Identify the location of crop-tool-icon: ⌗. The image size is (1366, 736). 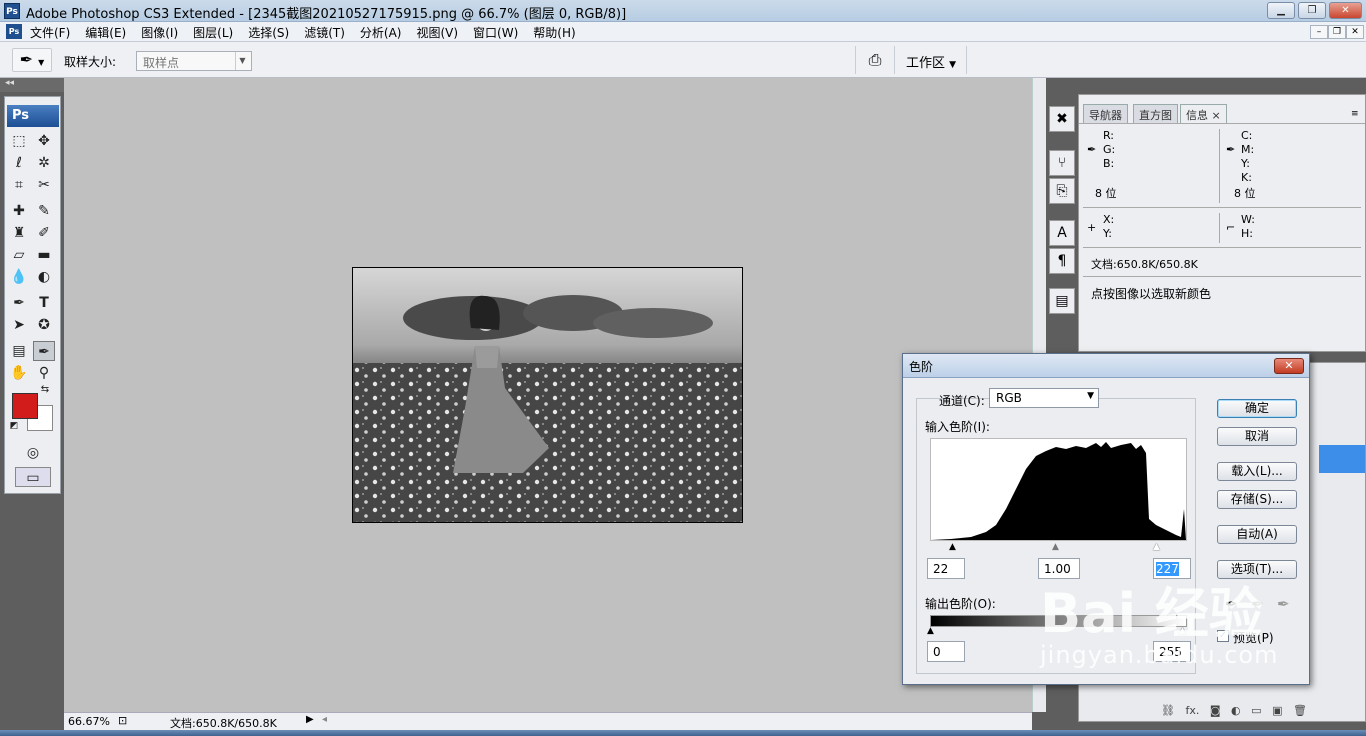
(19, 185).